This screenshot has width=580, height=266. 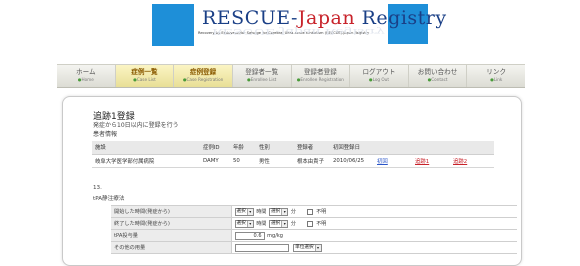 I want to click on followup2-link: 追跡2, so click(x=460, y=162).